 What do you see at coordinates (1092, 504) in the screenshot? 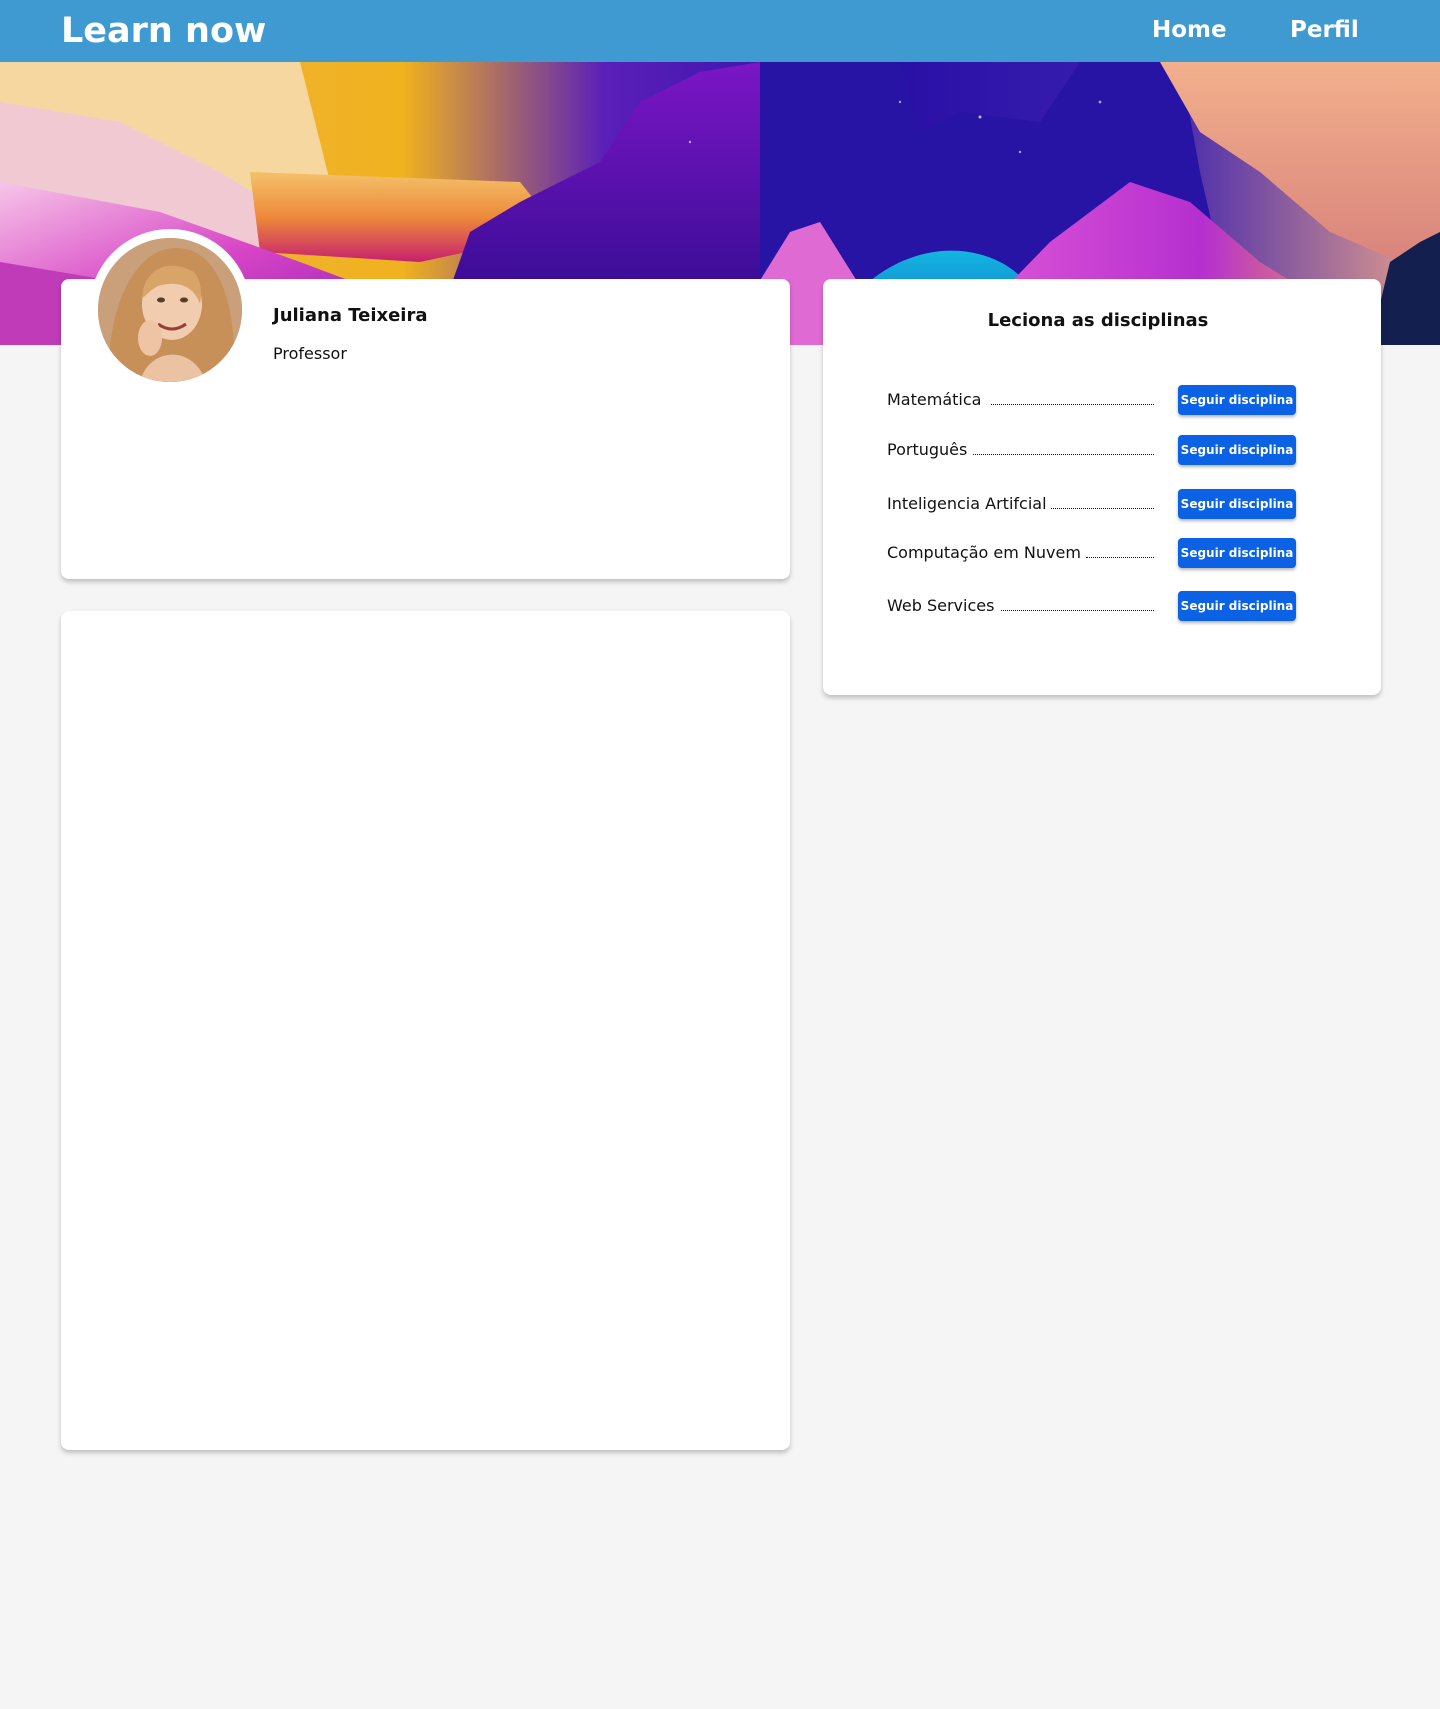
I see `discipline-item: Inteligencia Artifcial Seguir disciplina` at bounding box center [1092, 504].